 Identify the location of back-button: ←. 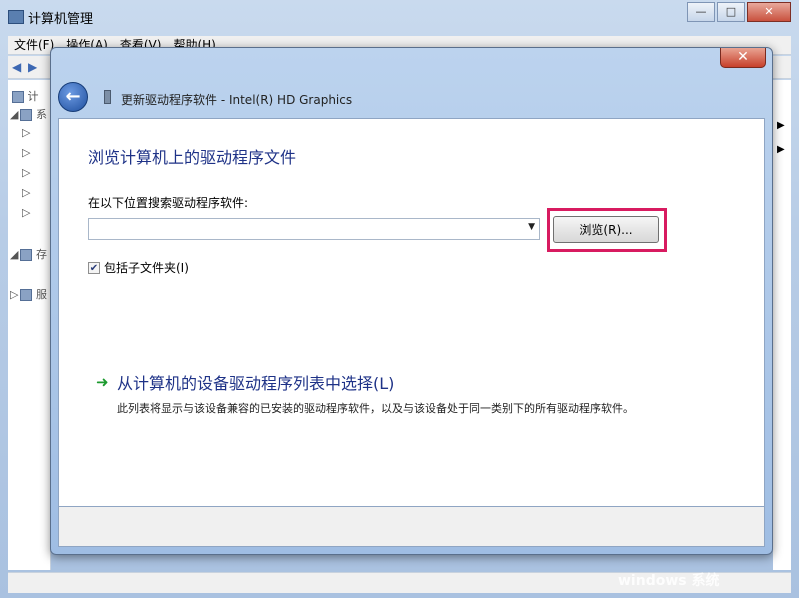
(73, 97).